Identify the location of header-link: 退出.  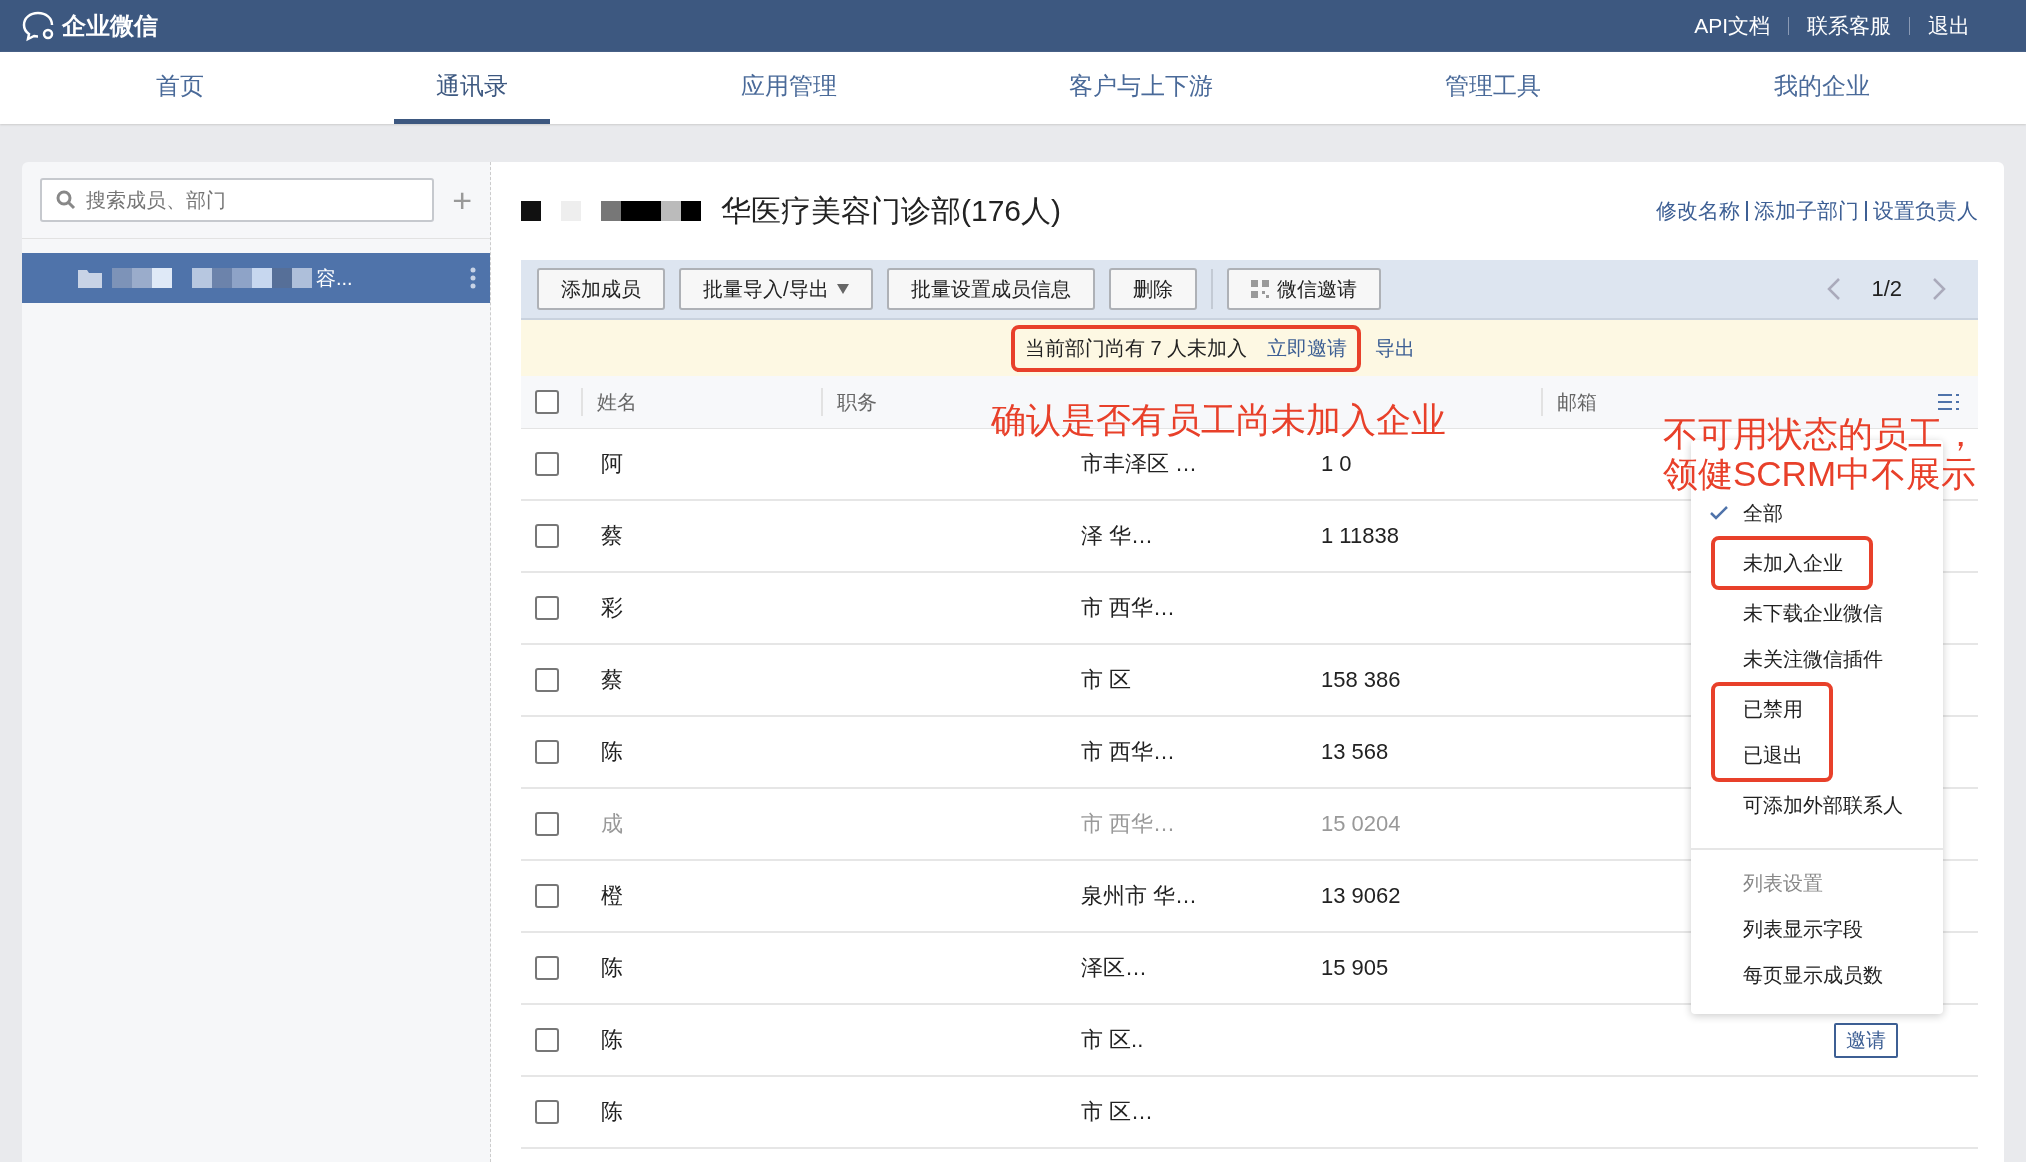
(1949, 26).